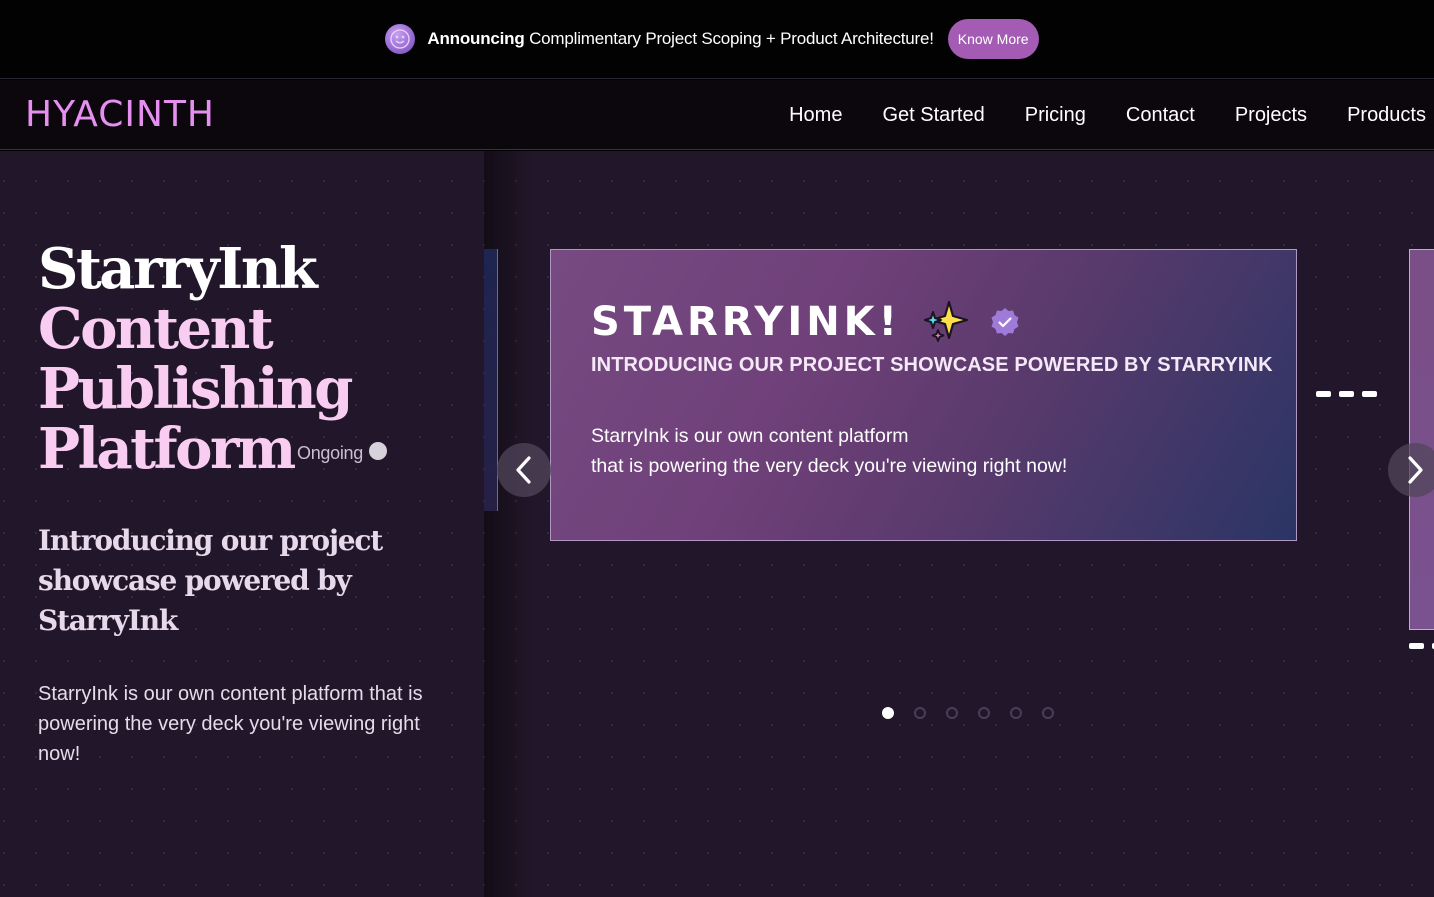 This screenshot has width=1434, height=897. I want to click on project-title-line-1: StarryInk, so click(178, 269).